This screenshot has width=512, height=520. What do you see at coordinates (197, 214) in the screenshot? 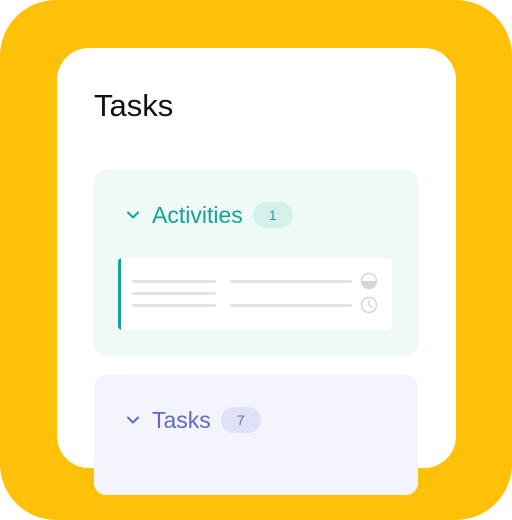
I see `activities-label: Activities` at bounding box center [197, 214].